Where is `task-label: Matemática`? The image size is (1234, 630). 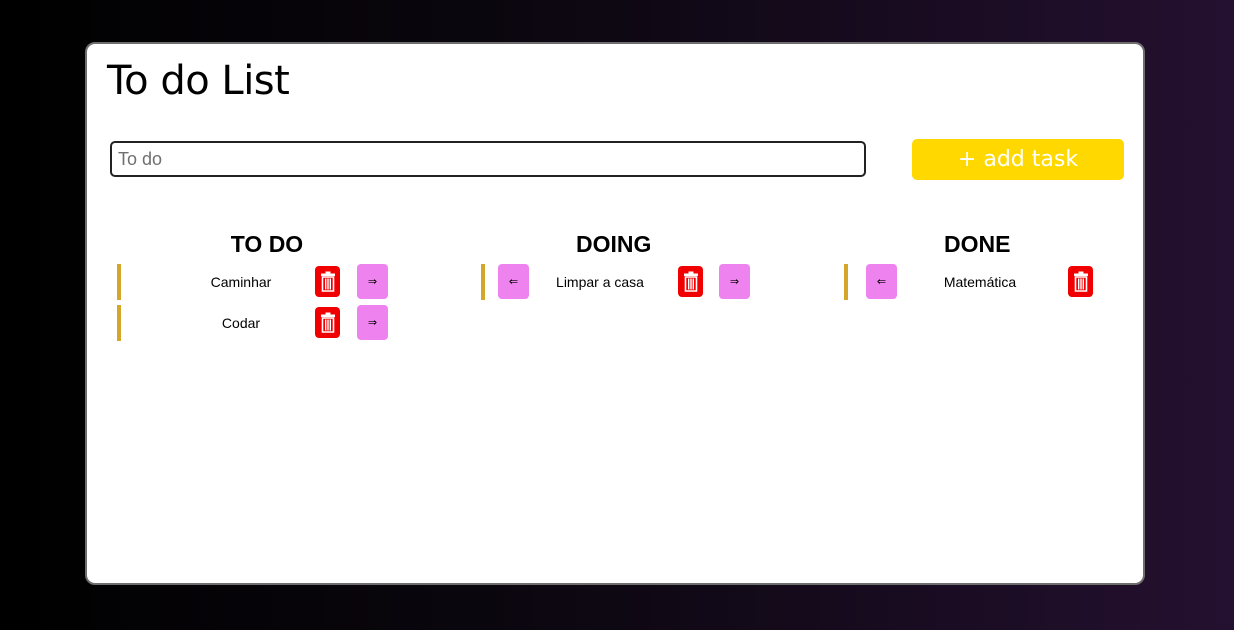
task-label: Matemática is located at coordinates (980, 282).